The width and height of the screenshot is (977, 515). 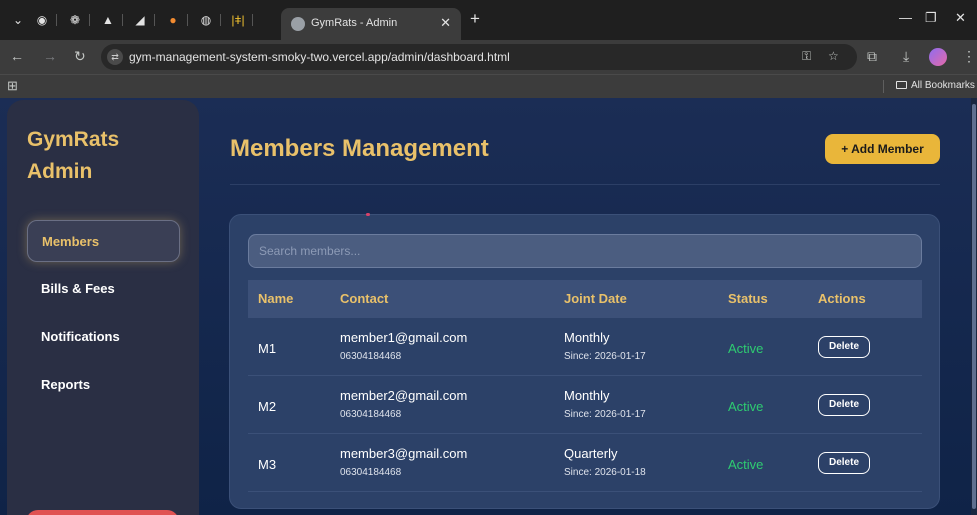 What do you see at coordinates (115, 57) in the screenshot?
I see `site-info-icon: ⇄` at bounding box center [115, 57].